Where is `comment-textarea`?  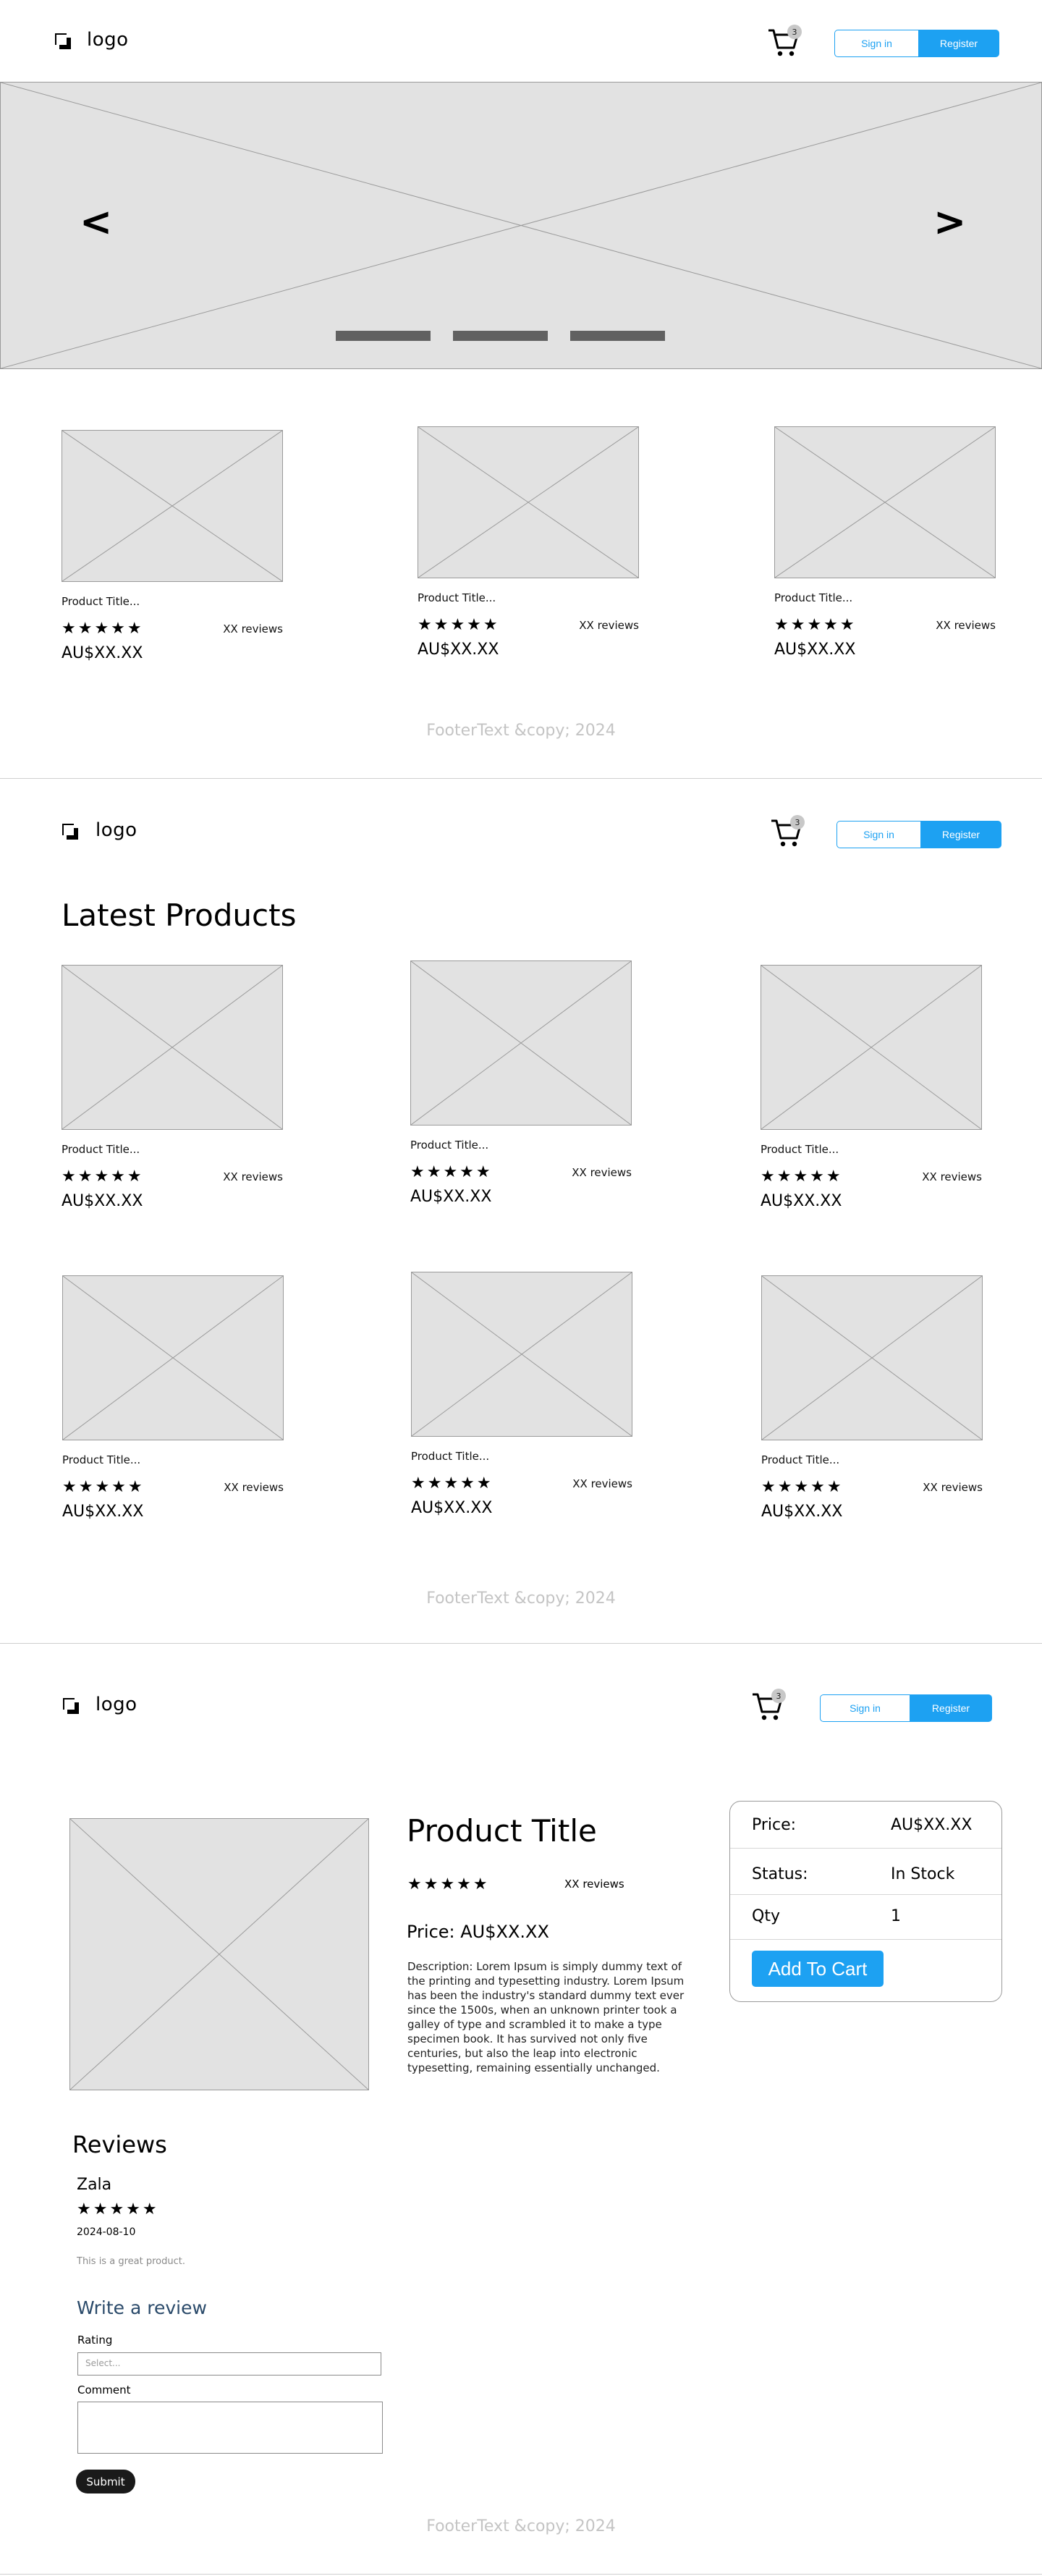 comment-textarea is located at coordinates (230, 2428).